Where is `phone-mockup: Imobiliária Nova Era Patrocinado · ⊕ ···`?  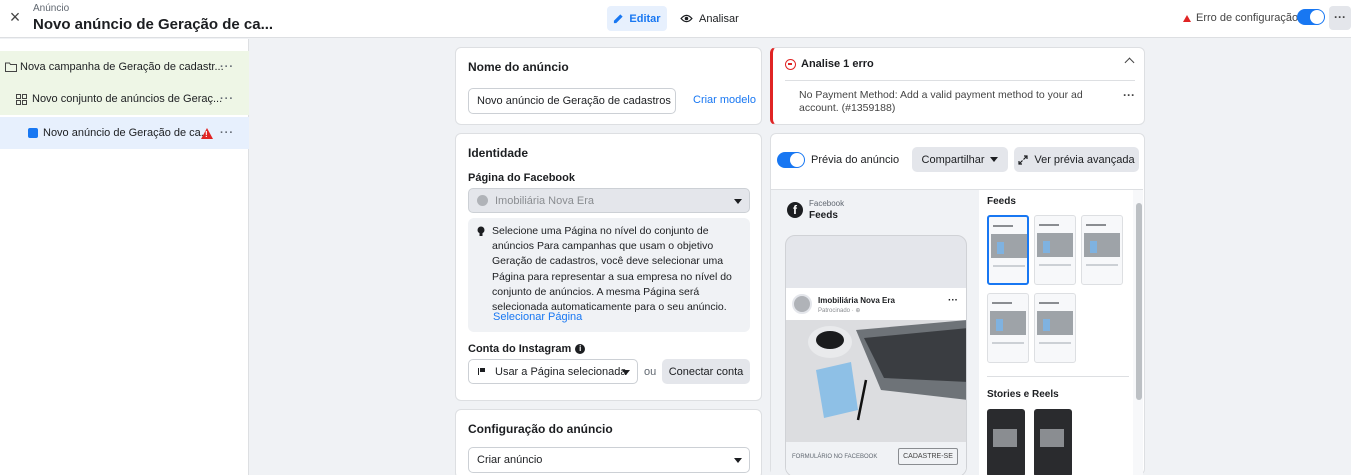 phone-mockup: Imobiliária Nova Era Patrocinado · ⊕ ··· is located at coordinates (876, 355).